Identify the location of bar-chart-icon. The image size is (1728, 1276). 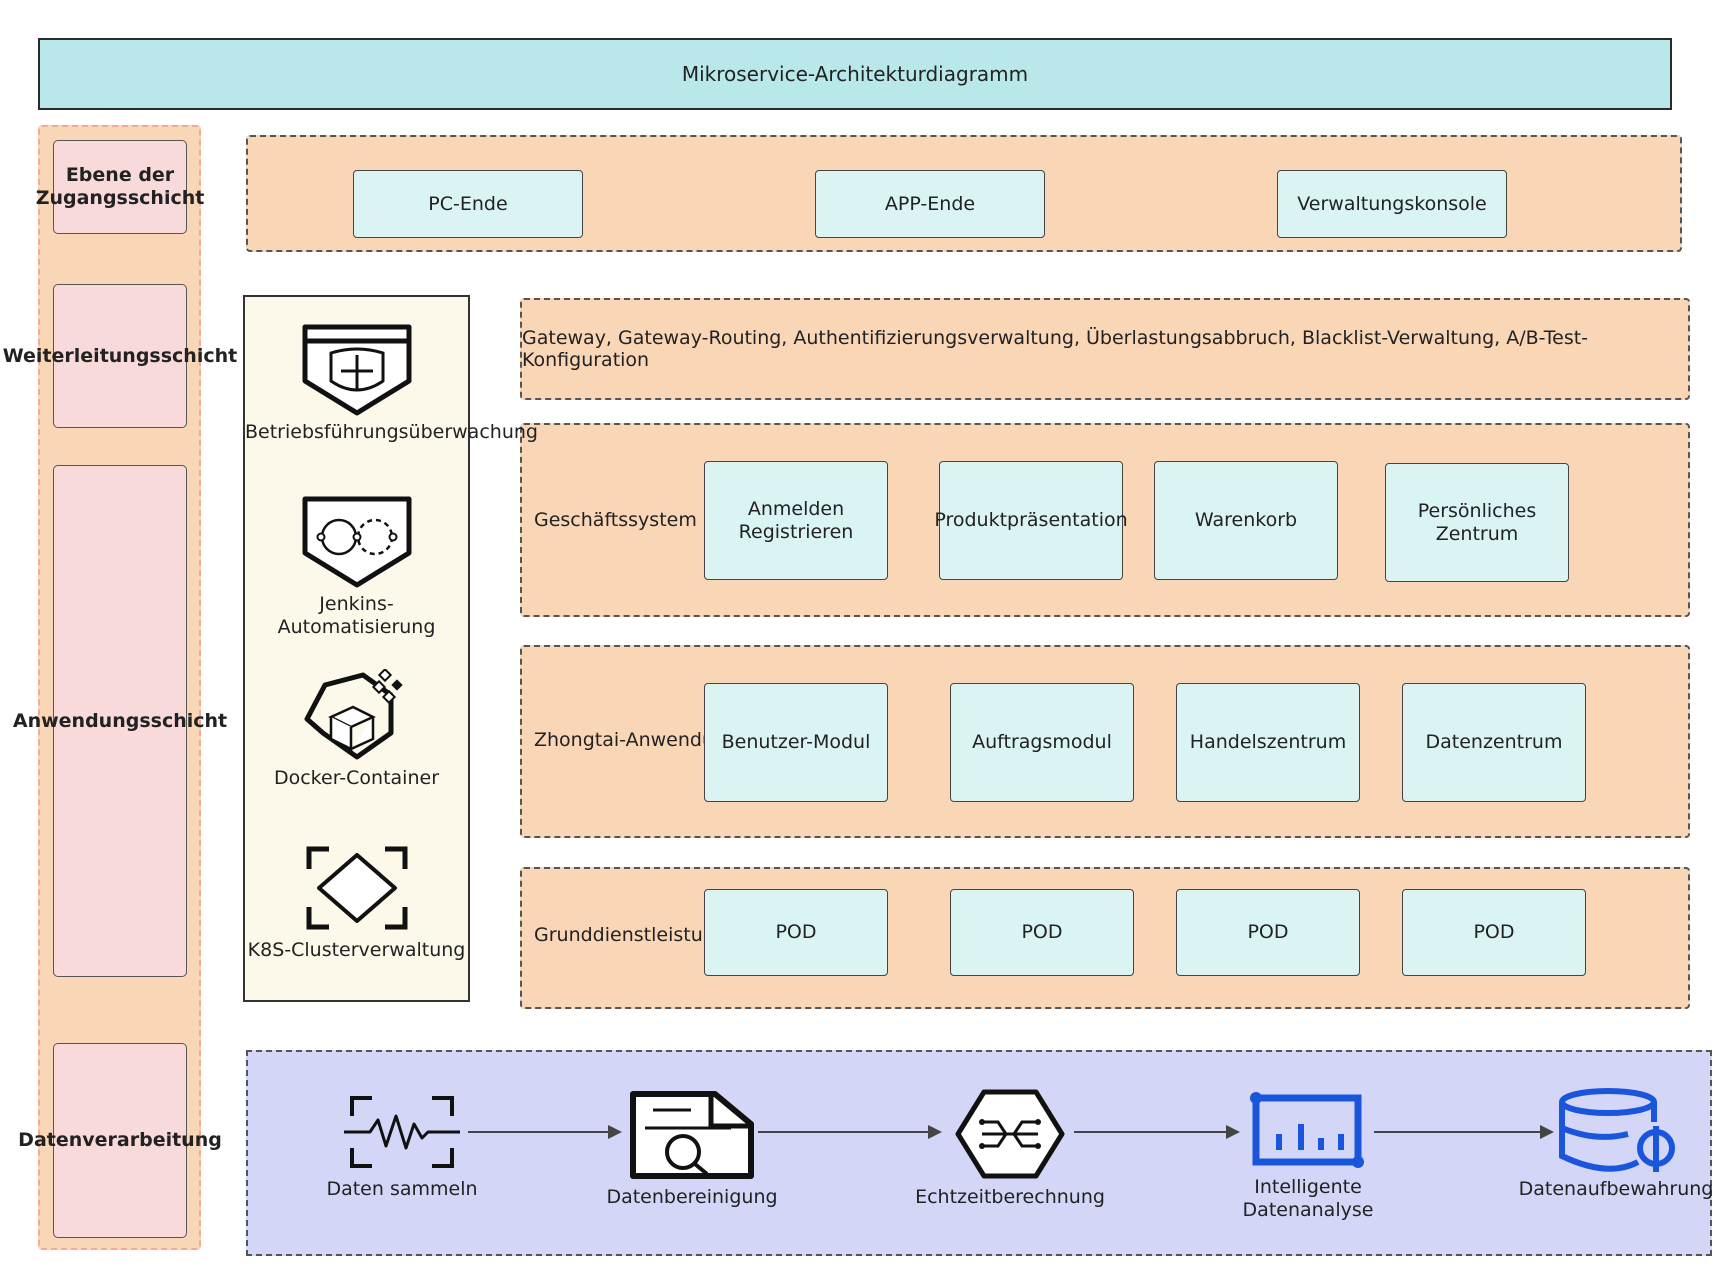
(1307, 1130).